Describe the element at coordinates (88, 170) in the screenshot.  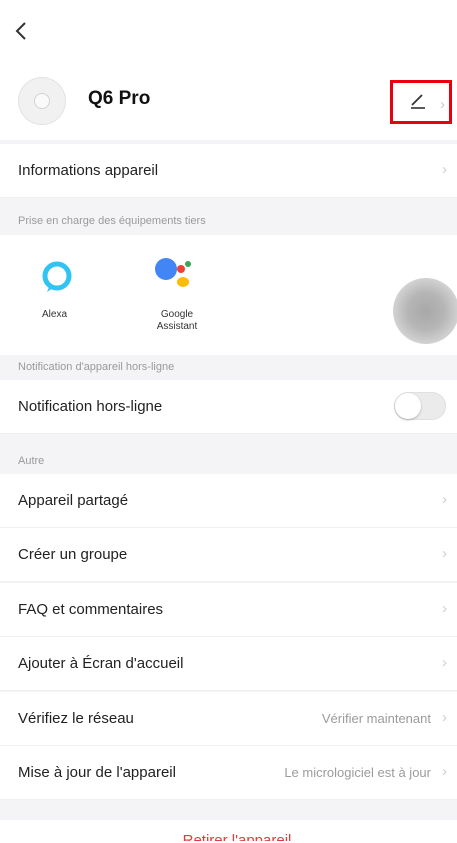
I see `device-info-label: Informations appareil` at that location.